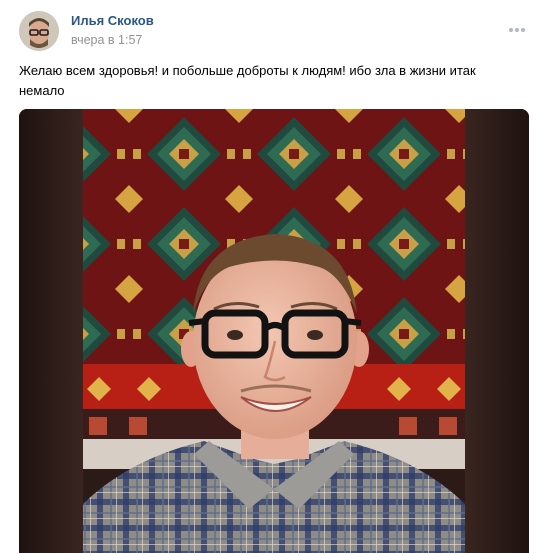 This screenshot has width=539, height=553. Describe the element at coordinates (112, 20) in the screenshot. I see `author-name: Илья Скоков` at that location.